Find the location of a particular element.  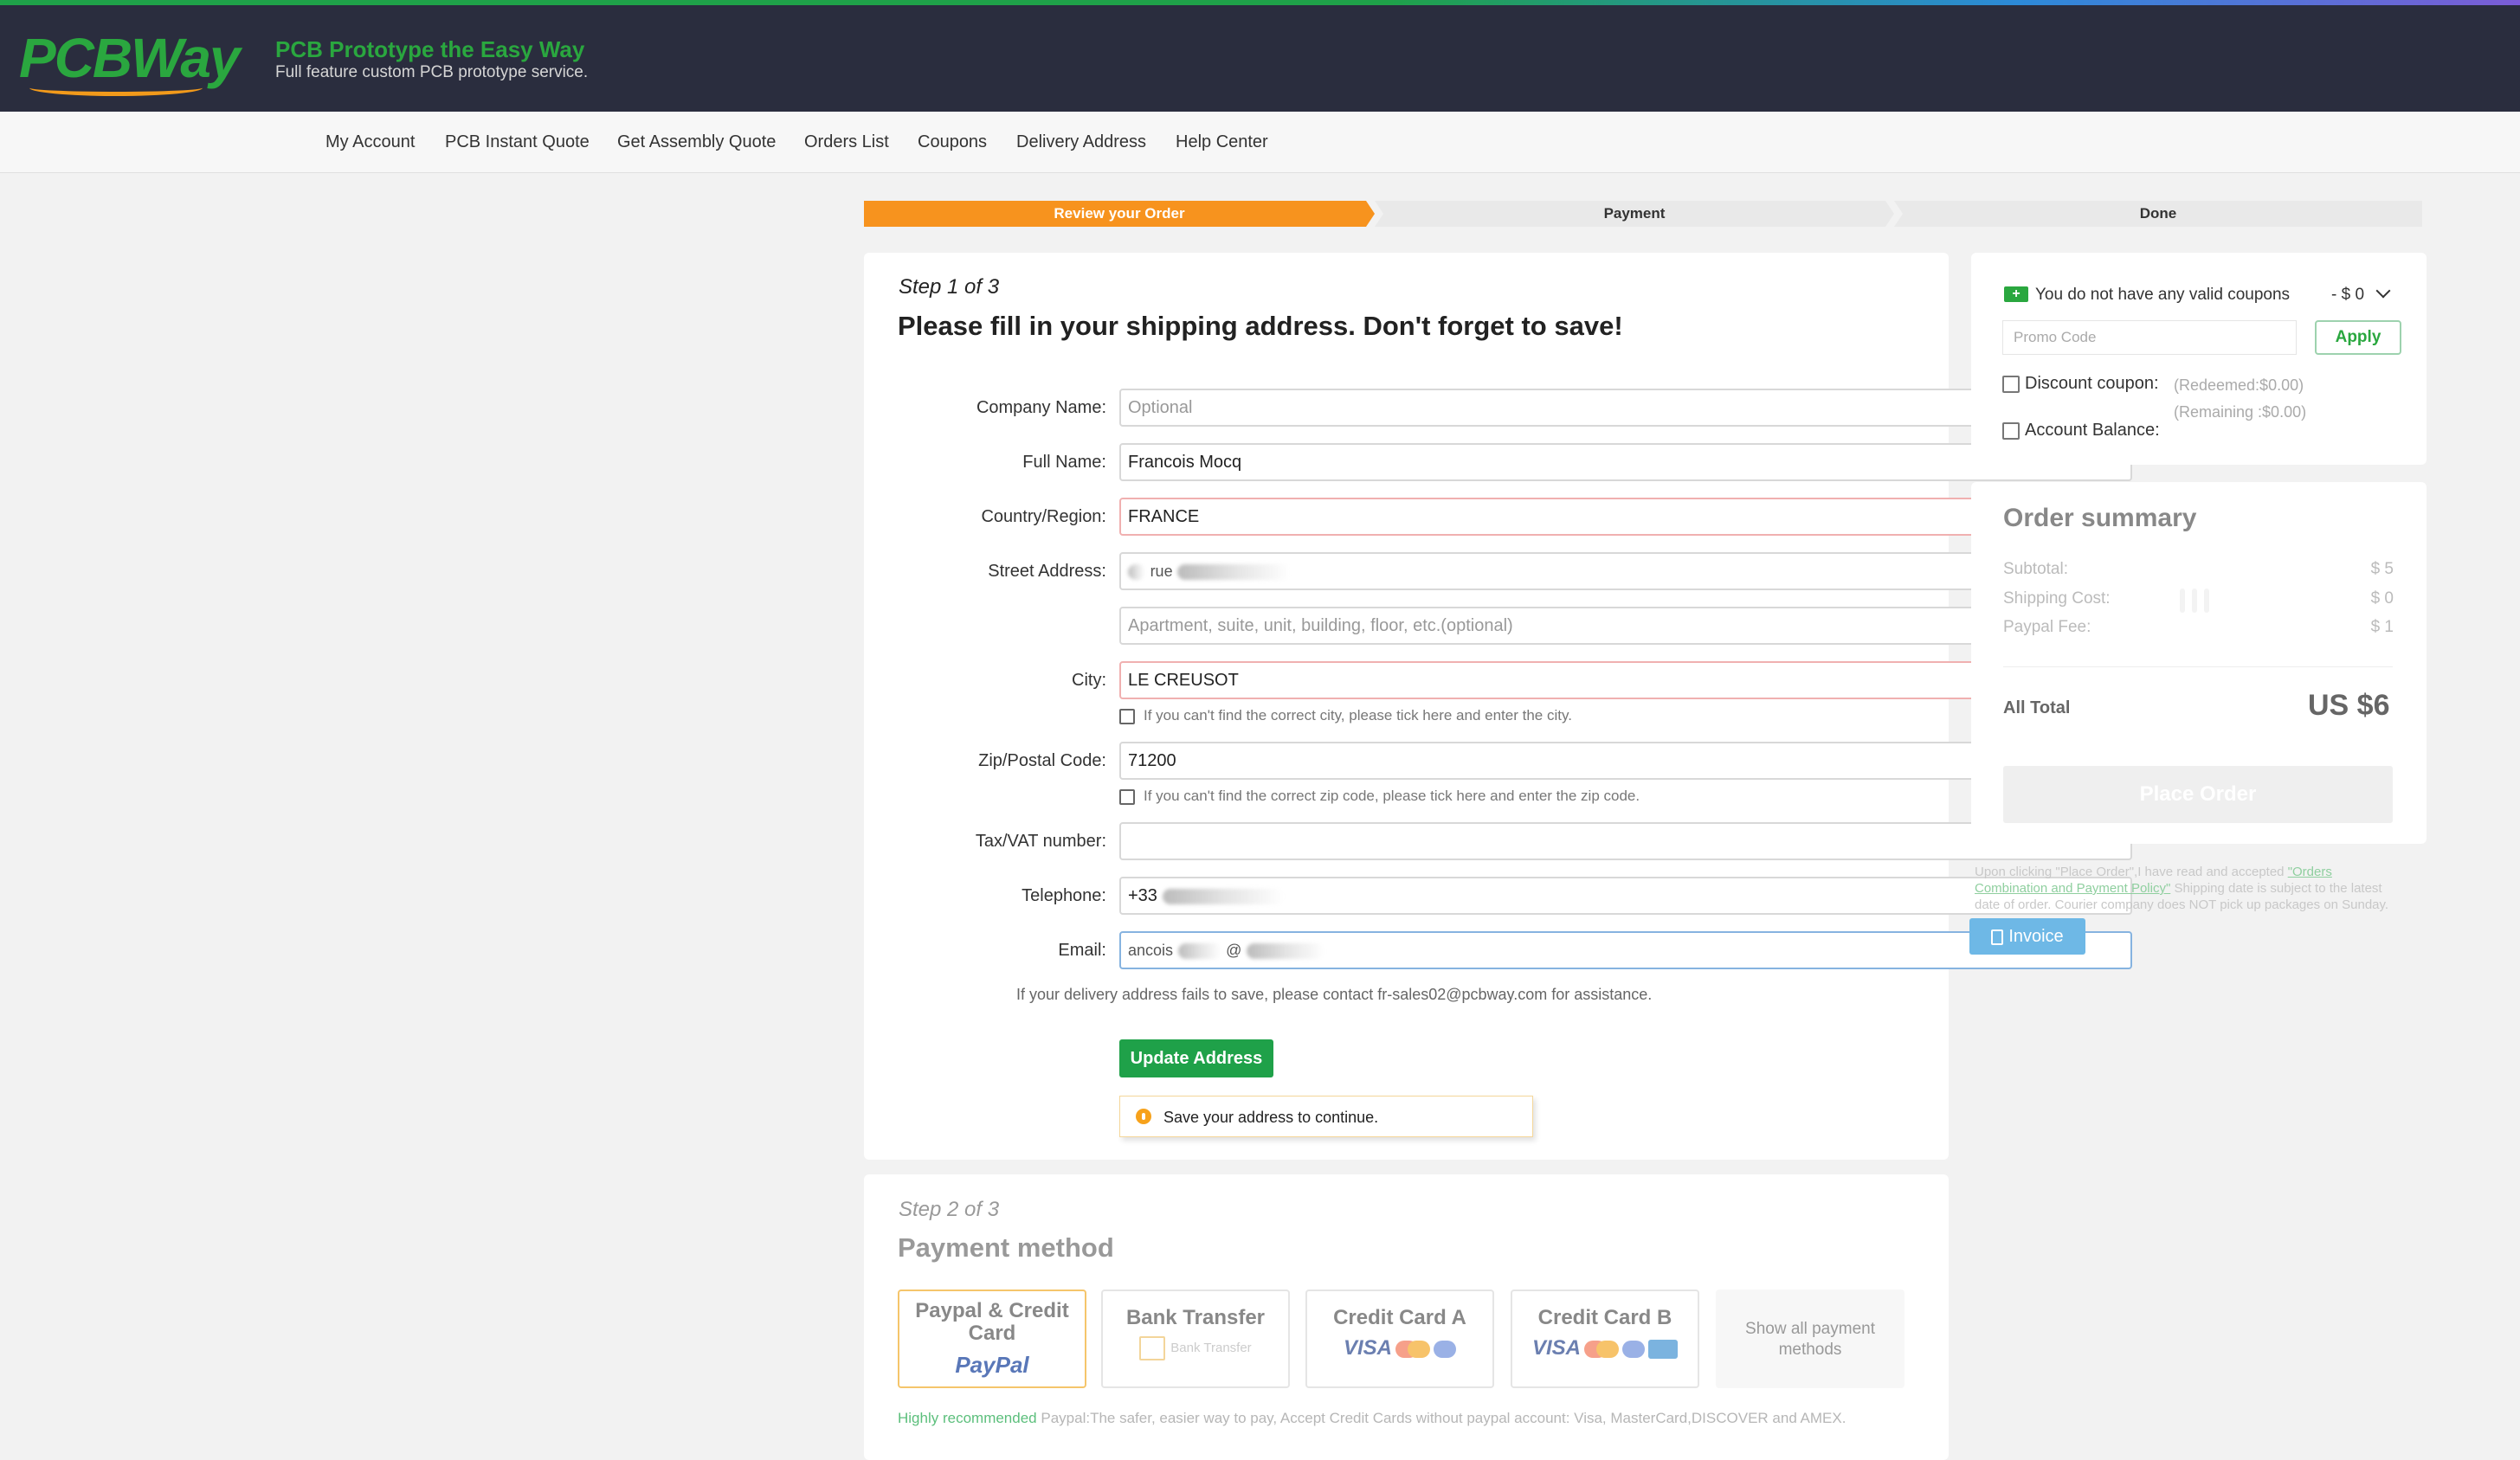

city-value: LE CREUSOT is located at coordinates (1183, 681).